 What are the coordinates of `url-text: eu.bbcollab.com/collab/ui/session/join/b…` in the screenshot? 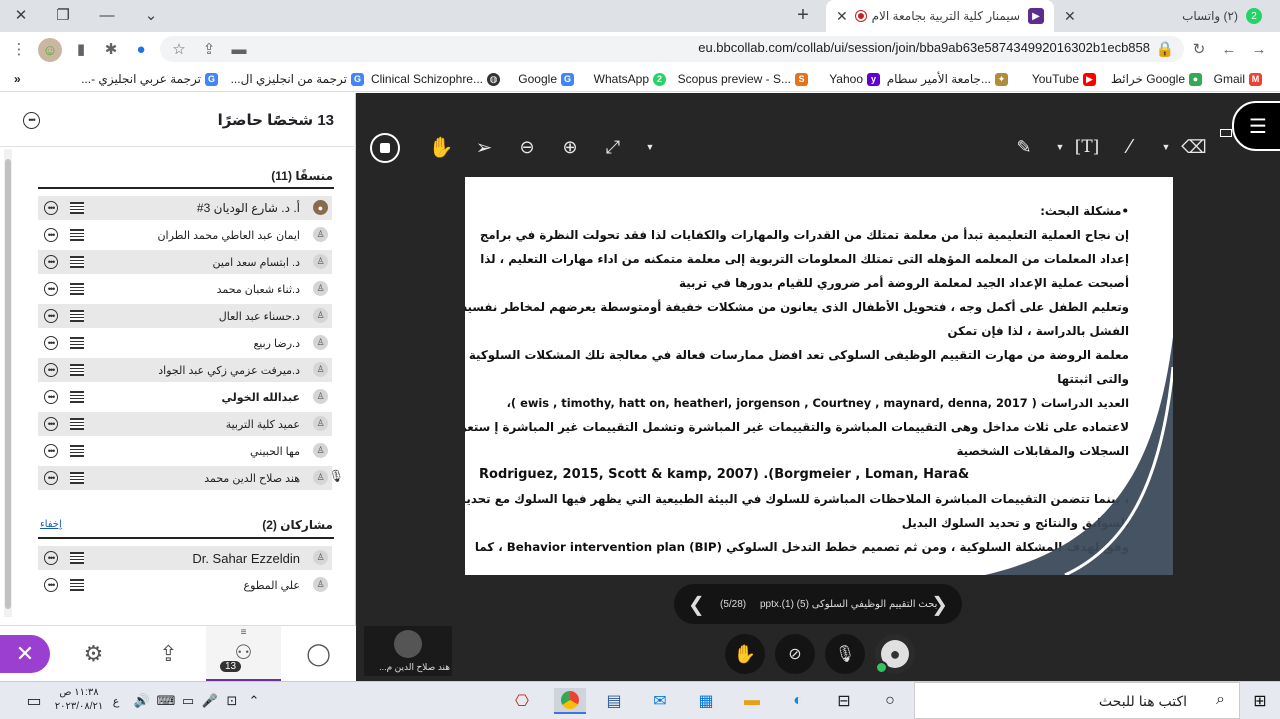 It's located at (924, 47).